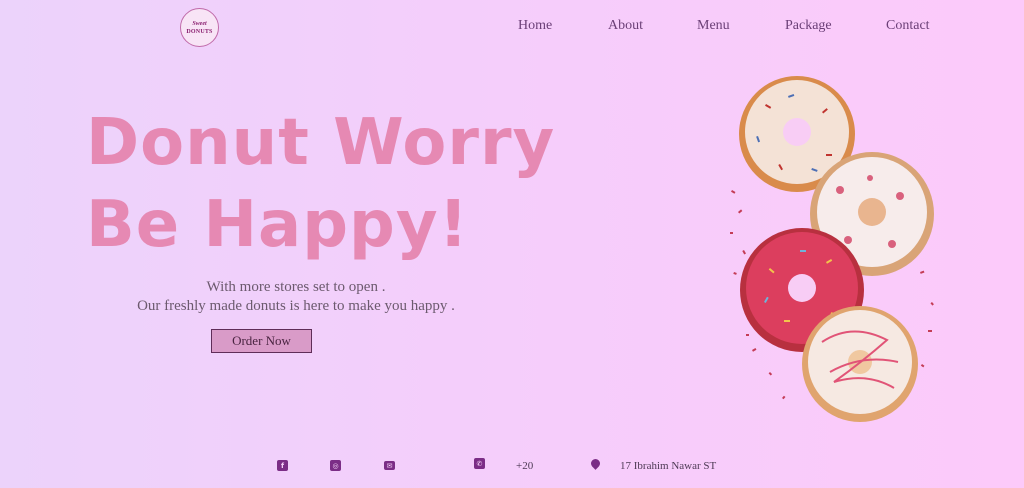  What do you see at coordinates (389, 465) in the screenshot?
I see `envelope-icon: ✉` at bounding box center [389, 465].